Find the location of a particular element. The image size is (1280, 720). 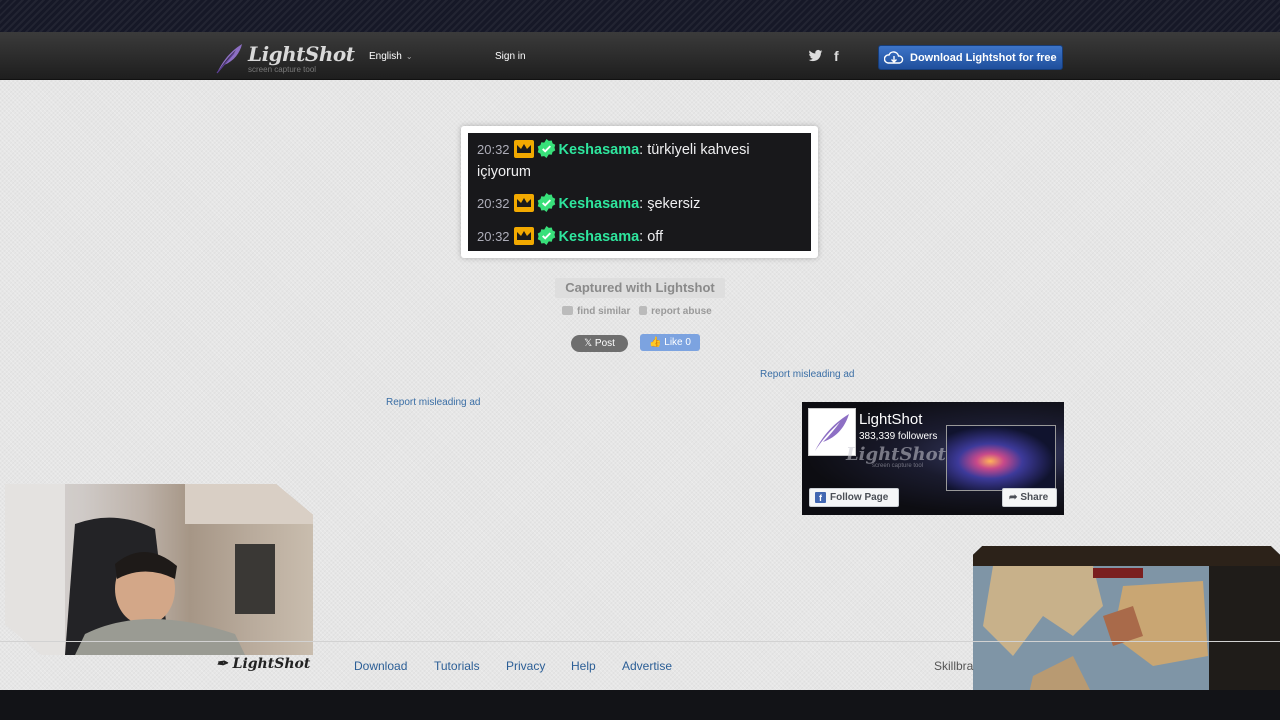

find-similar-link: find similar is located at coordinates (596, 311).